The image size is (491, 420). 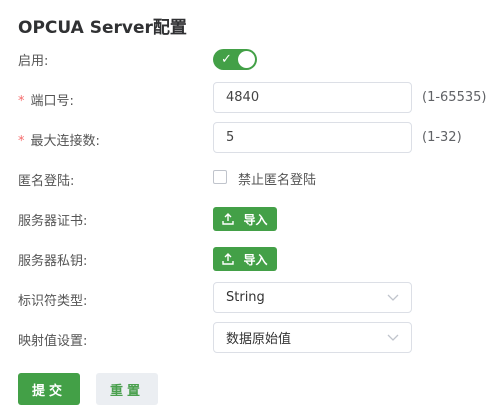 What do you see at coordinates (312, 137) in the screenshot?
I see `max-conn-input` at bounding box center [312, 137].